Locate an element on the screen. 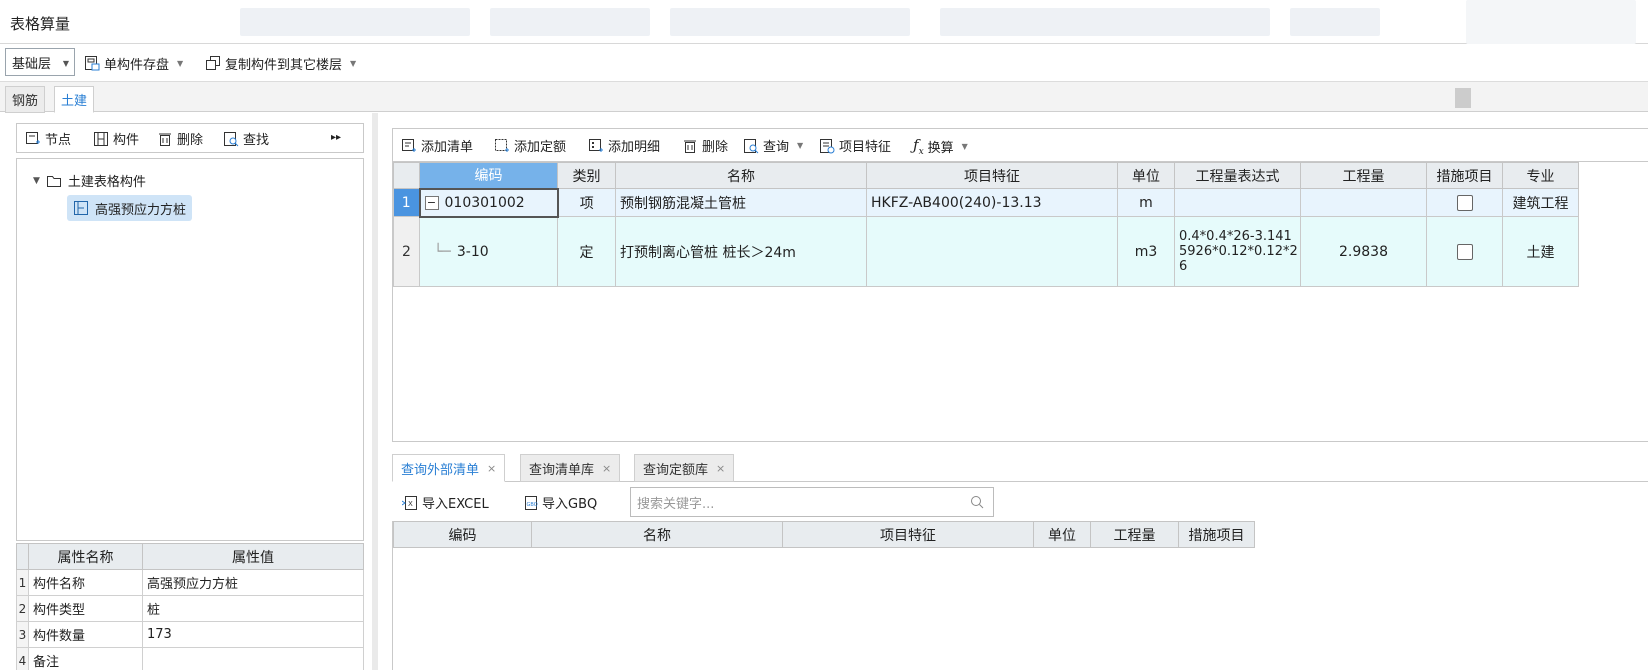 The image size is (1648, 670). property-value is located at coordinates (253, 658).